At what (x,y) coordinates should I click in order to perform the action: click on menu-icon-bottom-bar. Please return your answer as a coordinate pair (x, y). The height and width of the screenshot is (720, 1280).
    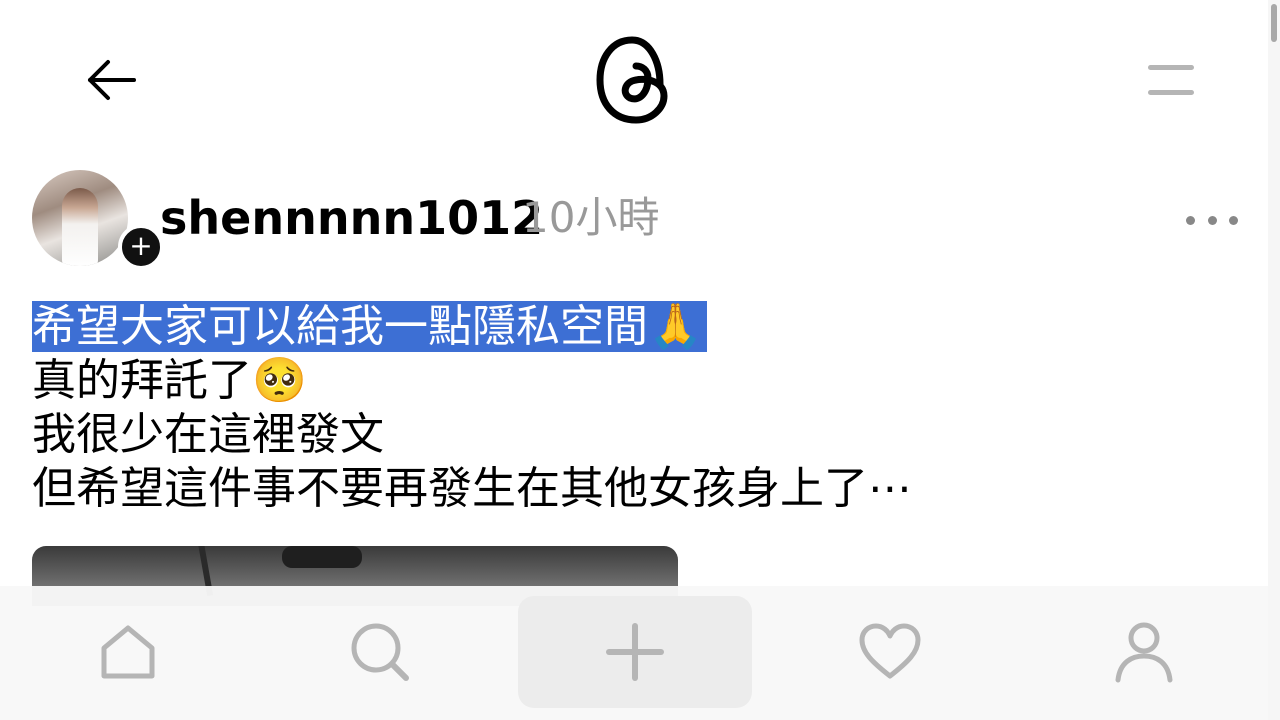
    Looking at the image, I should click on (1171, 92).